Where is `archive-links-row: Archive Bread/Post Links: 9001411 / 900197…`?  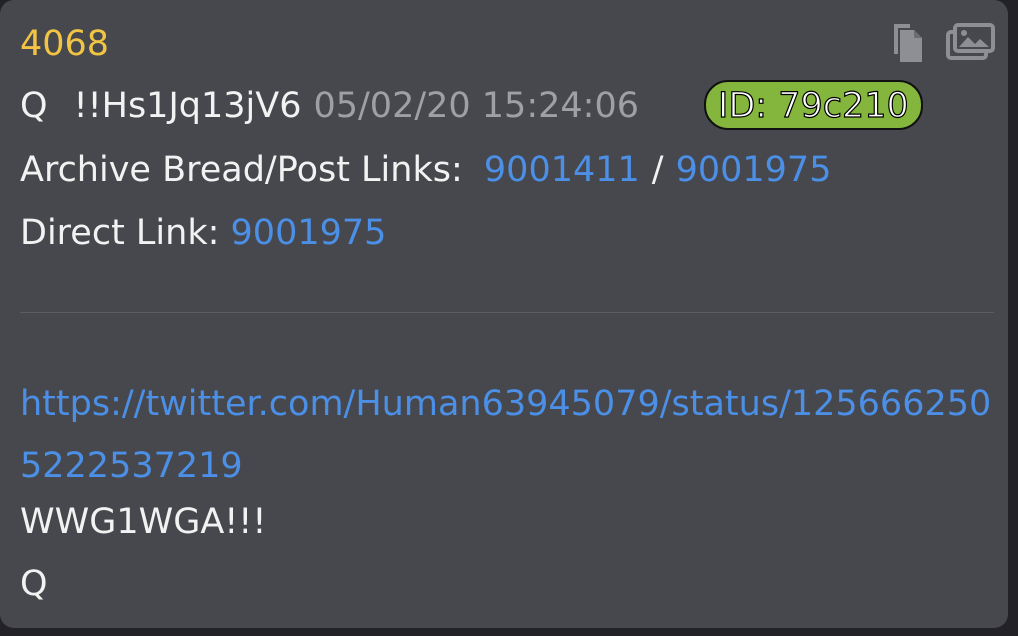 archive-links-row: Archive Bread/Post Links: 9001411 / 900197… is located at coordinates (425, 170).